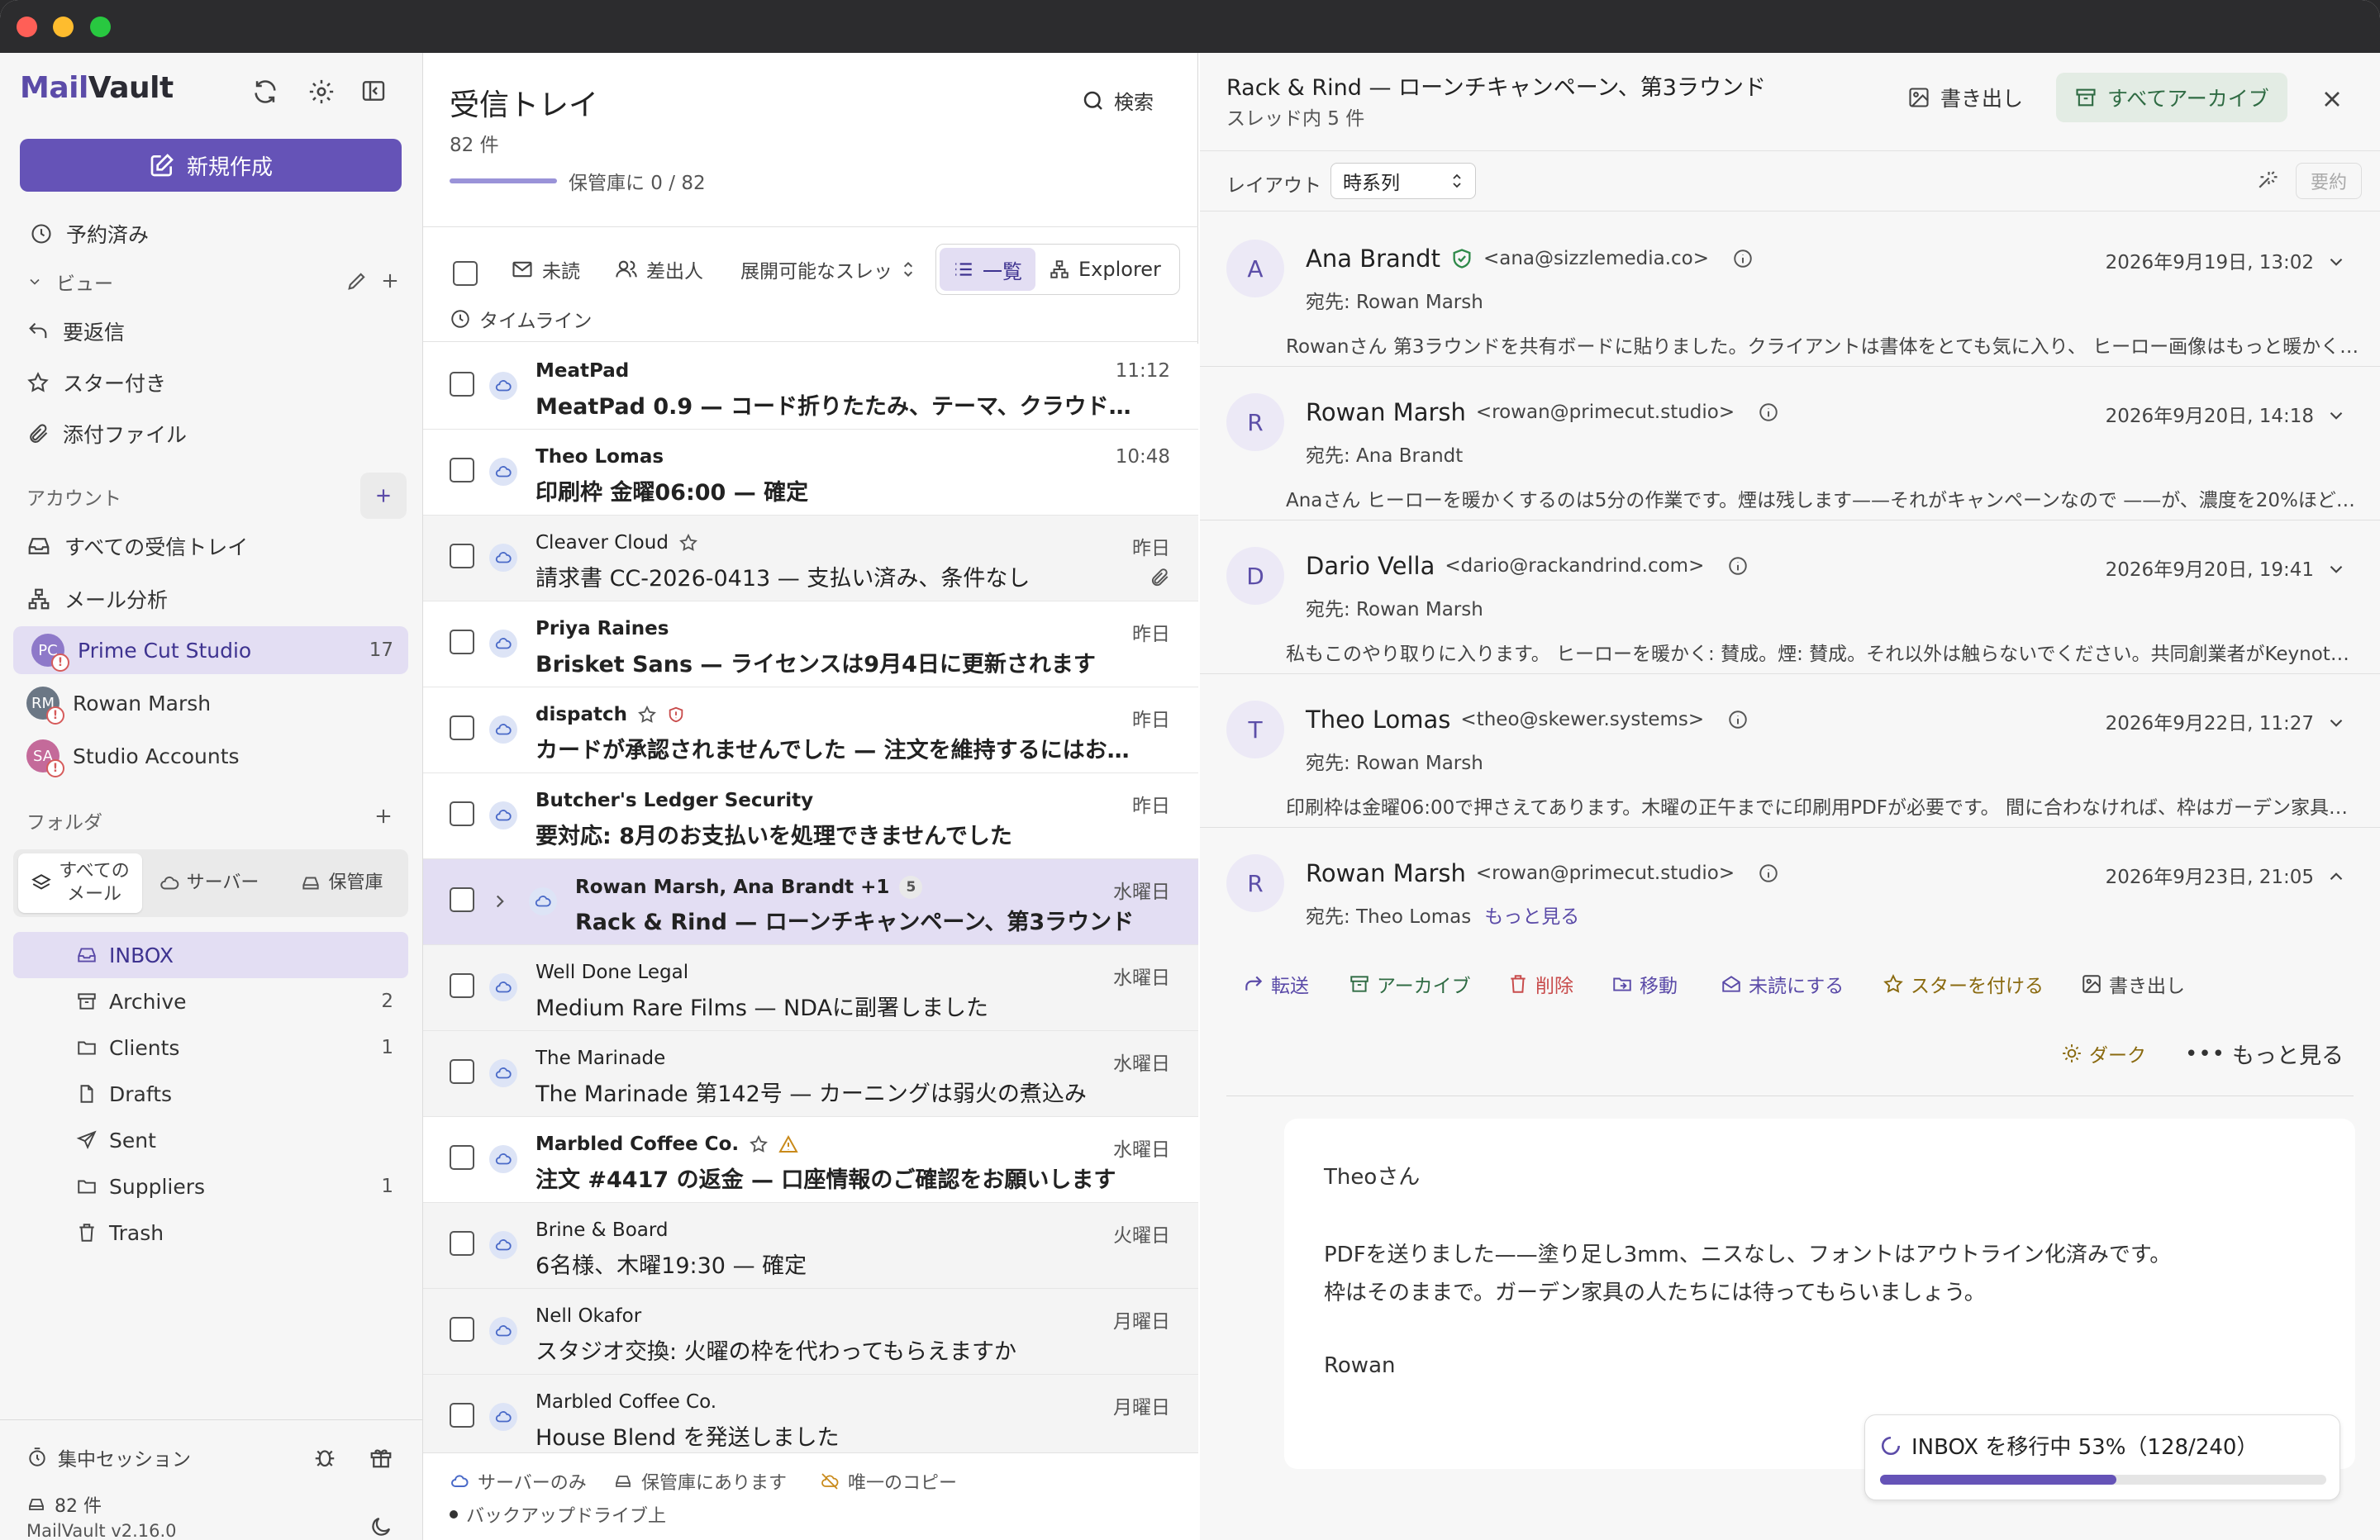  Describe the element at coordinates (220, 434) in the screenshot. I see `view-attachments: 添付ファイル` at that location.